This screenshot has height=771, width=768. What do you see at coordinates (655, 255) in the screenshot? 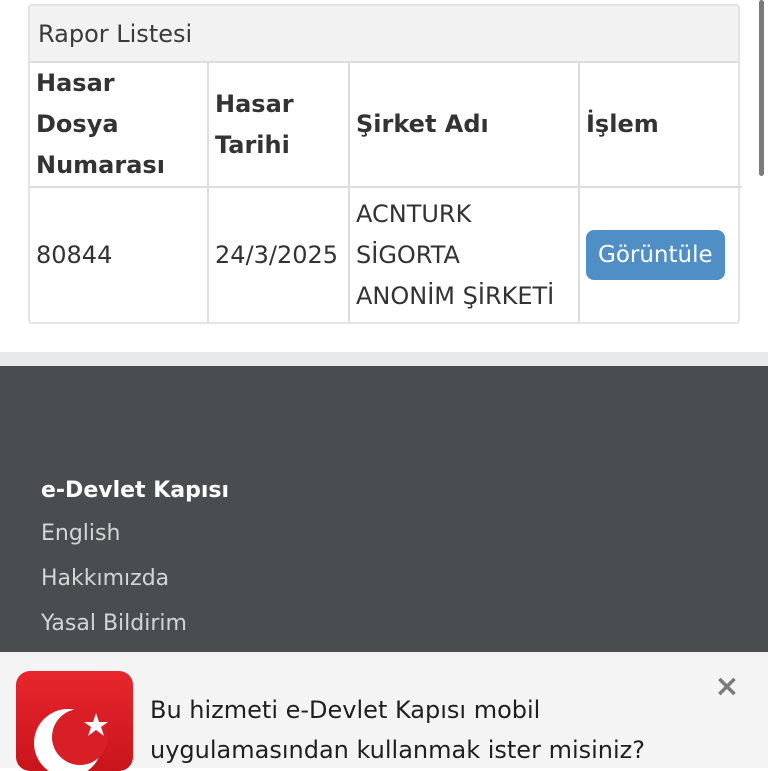
I see `view-report-button: Görüntüle` at bounding box center [655, 255].